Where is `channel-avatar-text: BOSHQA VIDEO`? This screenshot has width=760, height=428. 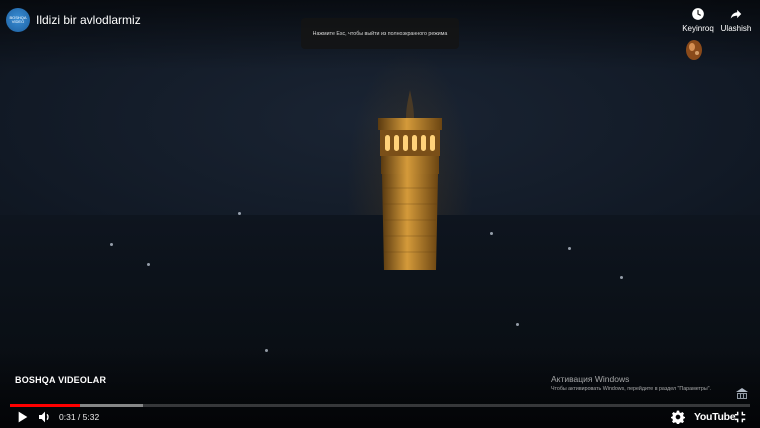
channel-avatar-text: BOSHQA VIDEO is located at coordinates (18, 19).